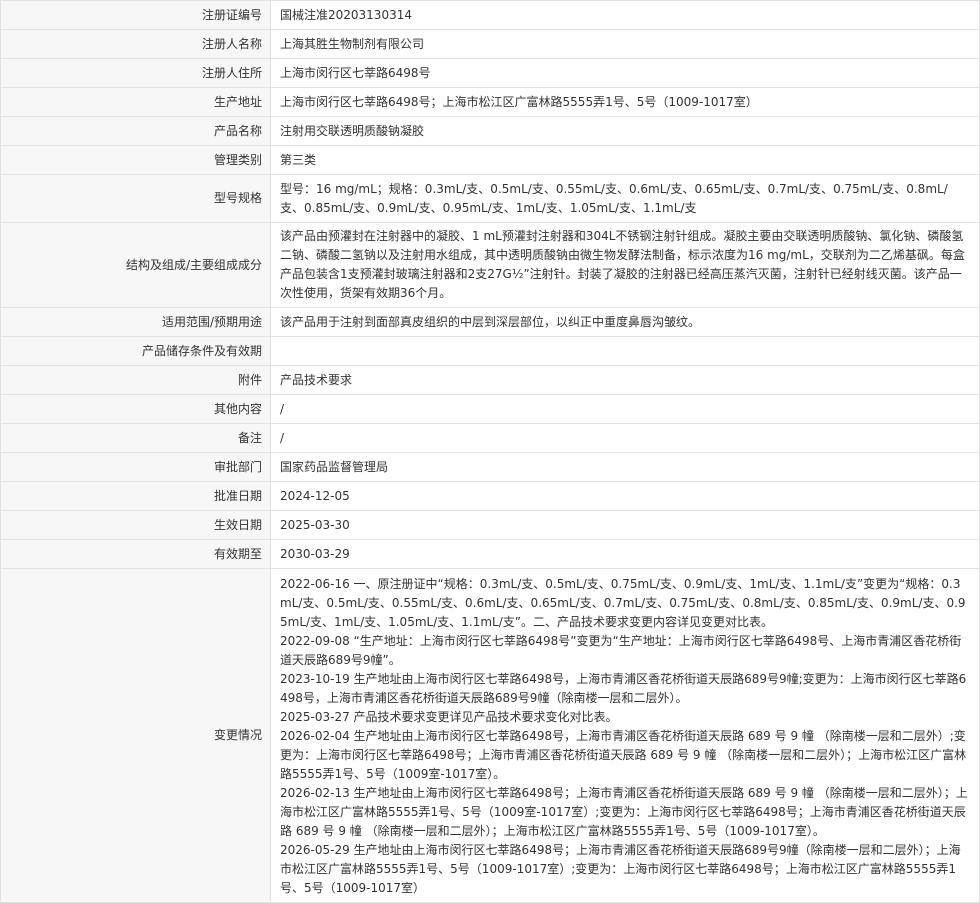 The width and height of the screenshot is (980, 903). I want to click on row-attachment: 附件 产品技术要求, so click(490, 380).